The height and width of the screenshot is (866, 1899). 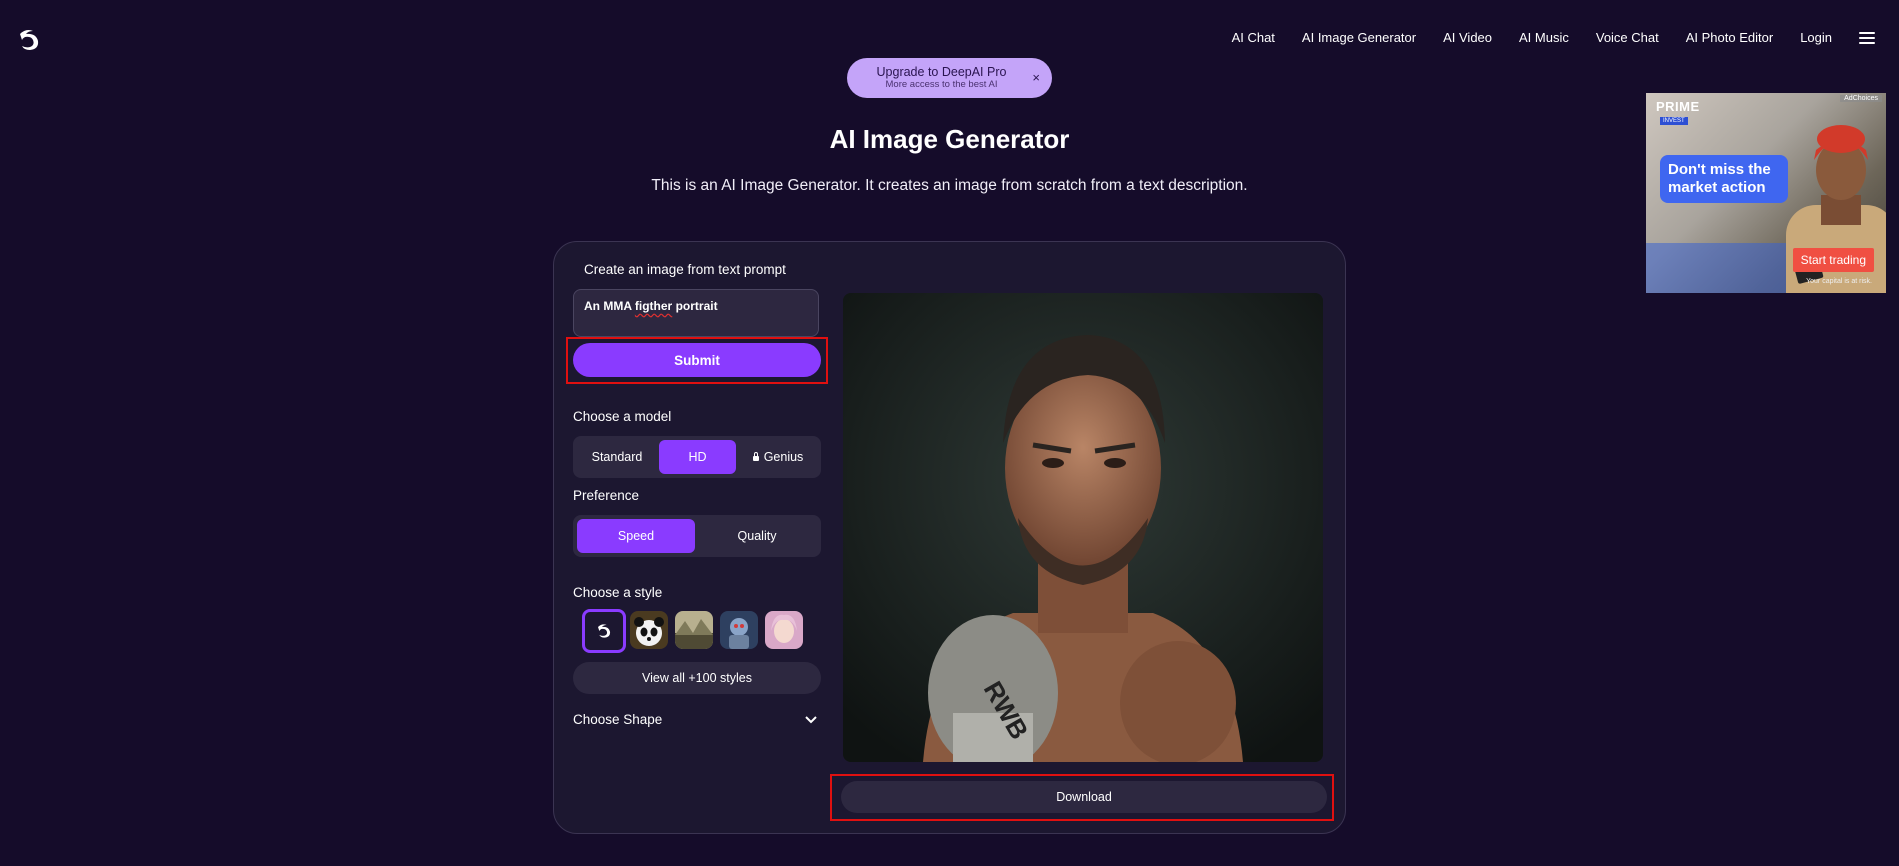 I want to click on style-robot-thumb, so click(x=739, y=630).